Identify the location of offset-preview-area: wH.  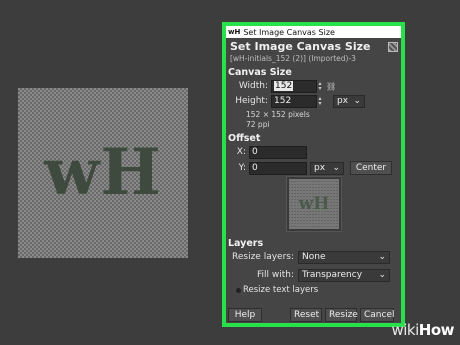
(314, 204).